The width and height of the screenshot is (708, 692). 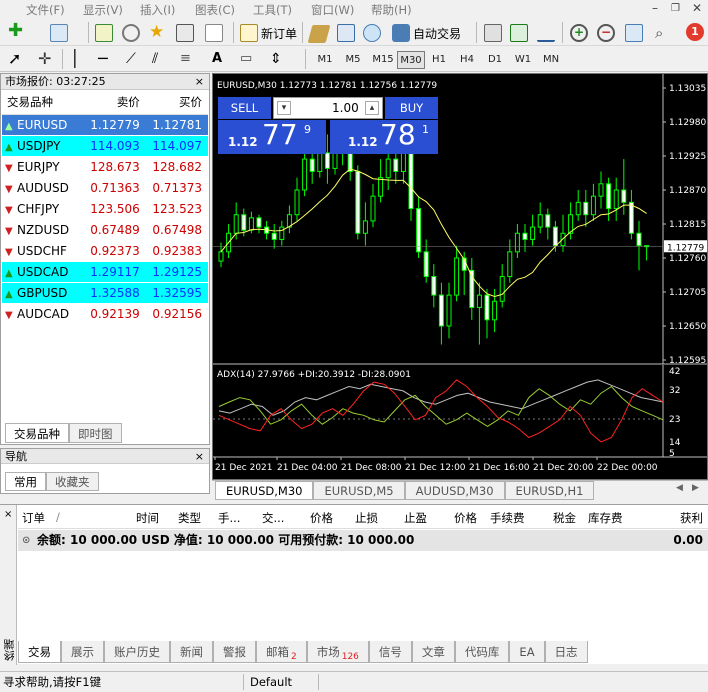 I want to click on terminal-tab: 代码库, so click(x=482, y=652).